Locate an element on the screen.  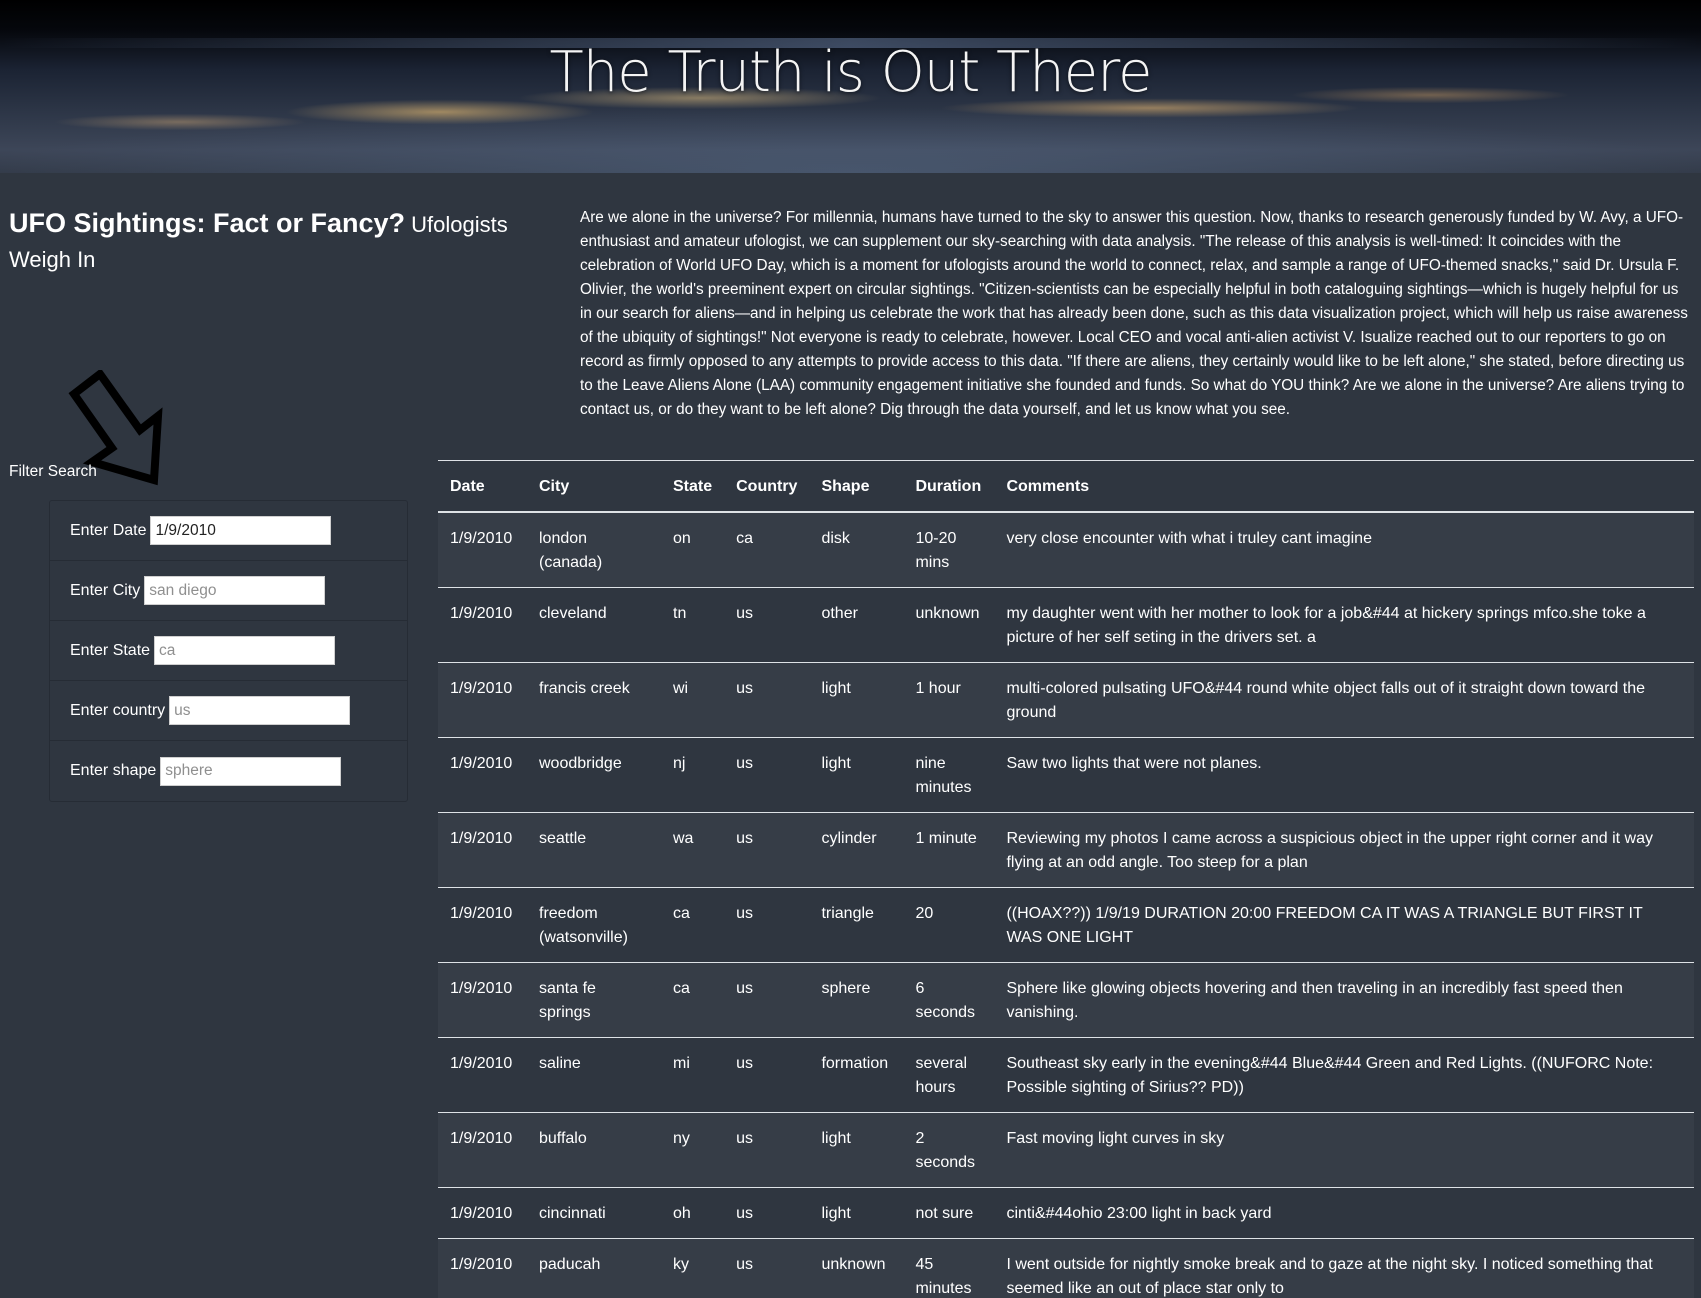
cell-city: francis creek is located at coordinates (594, 700).